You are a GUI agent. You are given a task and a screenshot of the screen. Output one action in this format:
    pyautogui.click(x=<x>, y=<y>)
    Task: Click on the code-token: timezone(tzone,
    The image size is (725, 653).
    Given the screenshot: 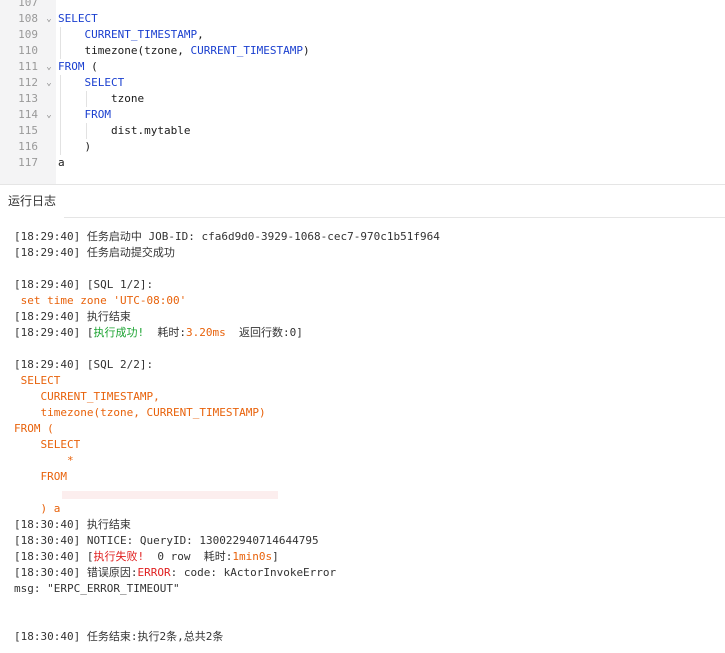 What is the action you would take?
    pyautogui.click(x=124, y=50)
    